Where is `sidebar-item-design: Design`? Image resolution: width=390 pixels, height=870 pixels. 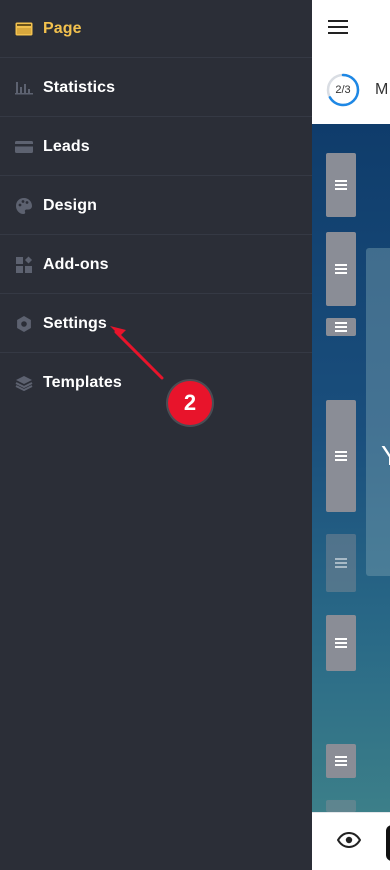
sidebar-item-design: Design is located at coordinates (156, 206).